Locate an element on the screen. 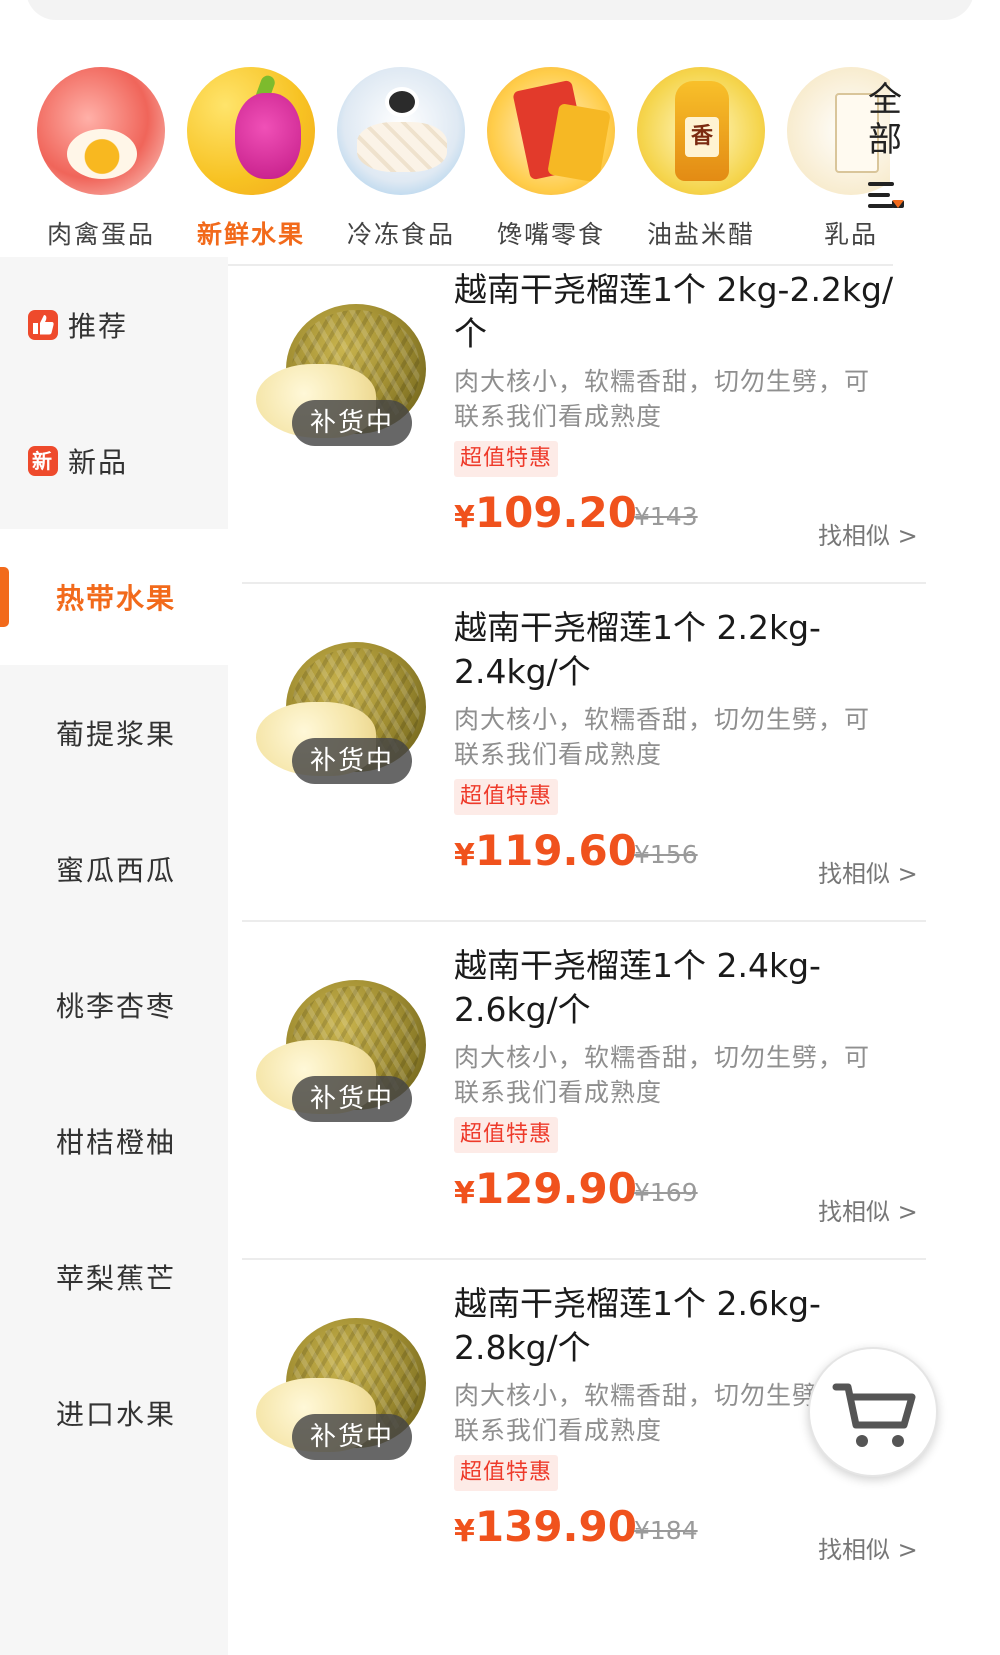  sidebar-item-label: 葡提浆果 is located at coordinates (116, 734).